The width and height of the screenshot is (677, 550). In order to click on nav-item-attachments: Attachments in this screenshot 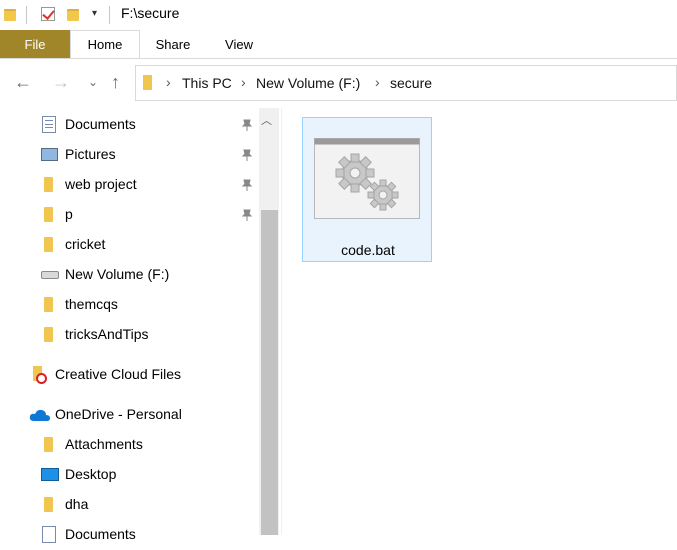, I will do `click(129, 445)`.